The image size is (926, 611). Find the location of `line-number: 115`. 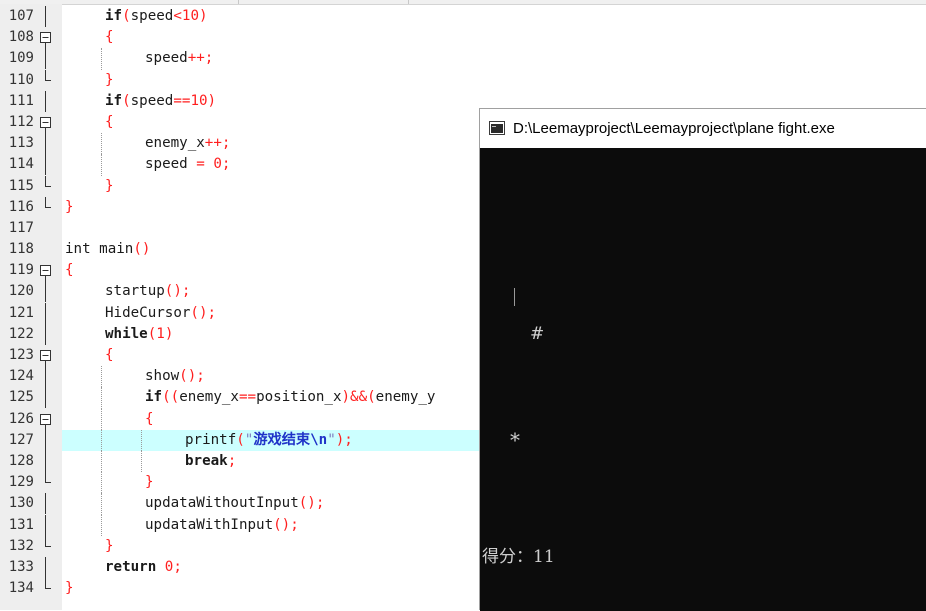

line-number: 115 is located at coordinates (21, 185).